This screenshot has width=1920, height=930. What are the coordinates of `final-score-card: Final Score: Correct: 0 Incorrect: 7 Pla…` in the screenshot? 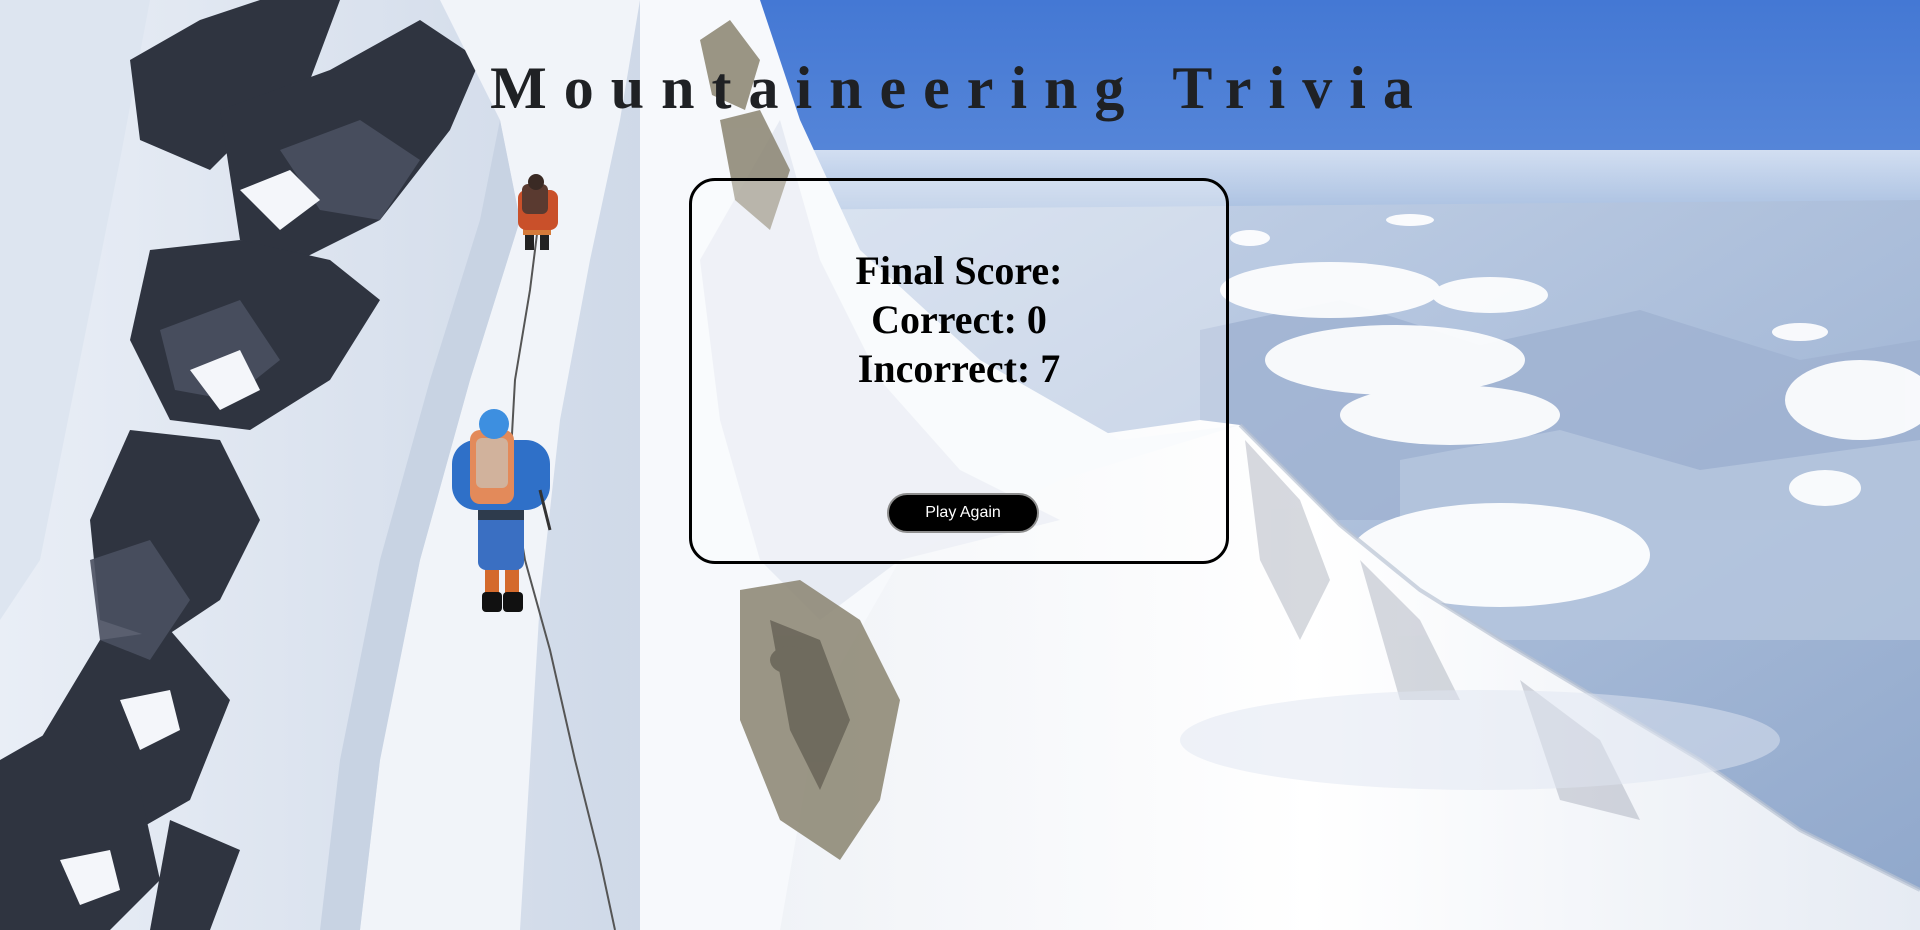 It's located at (959, 371).